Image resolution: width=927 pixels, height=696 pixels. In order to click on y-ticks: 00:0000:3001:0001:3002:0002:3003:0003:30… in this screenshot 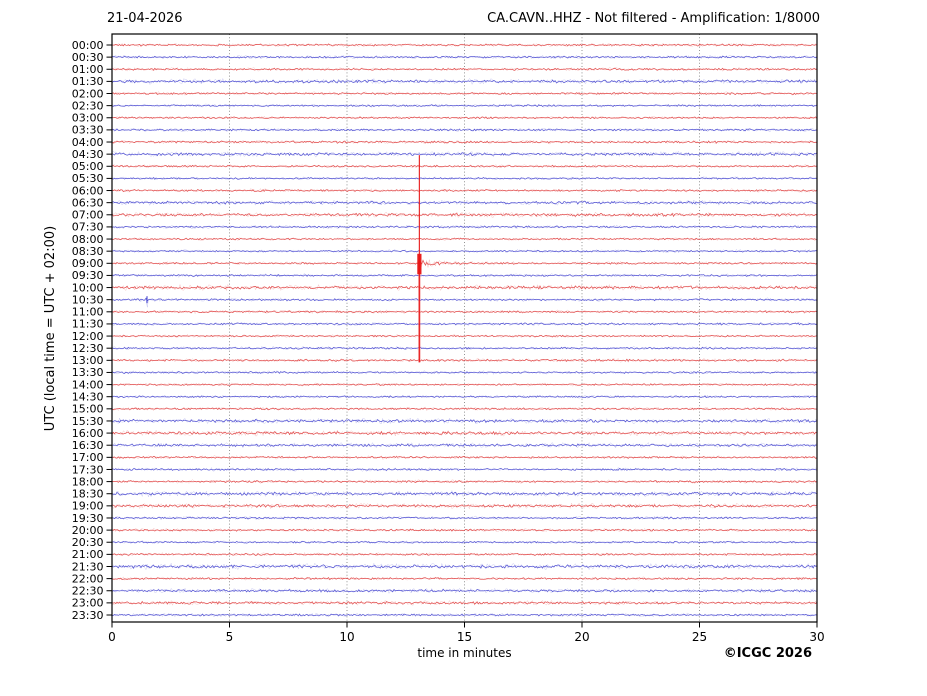, I will do `click(92, 330)`.